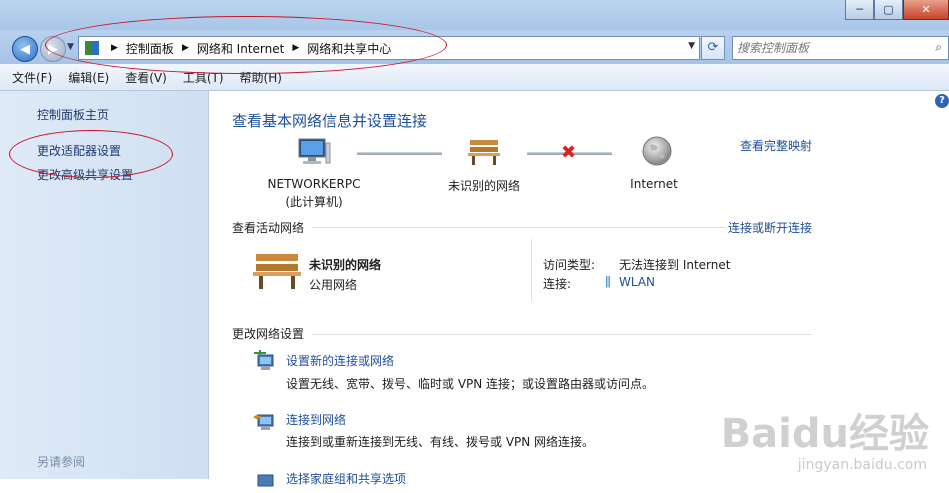 Image resolution: width=949 pixels, height=493 pixels. Describe the element at coordinates (149, 48) in the screenshot. I see `breadcrumb-label: 控制面板` at that location.